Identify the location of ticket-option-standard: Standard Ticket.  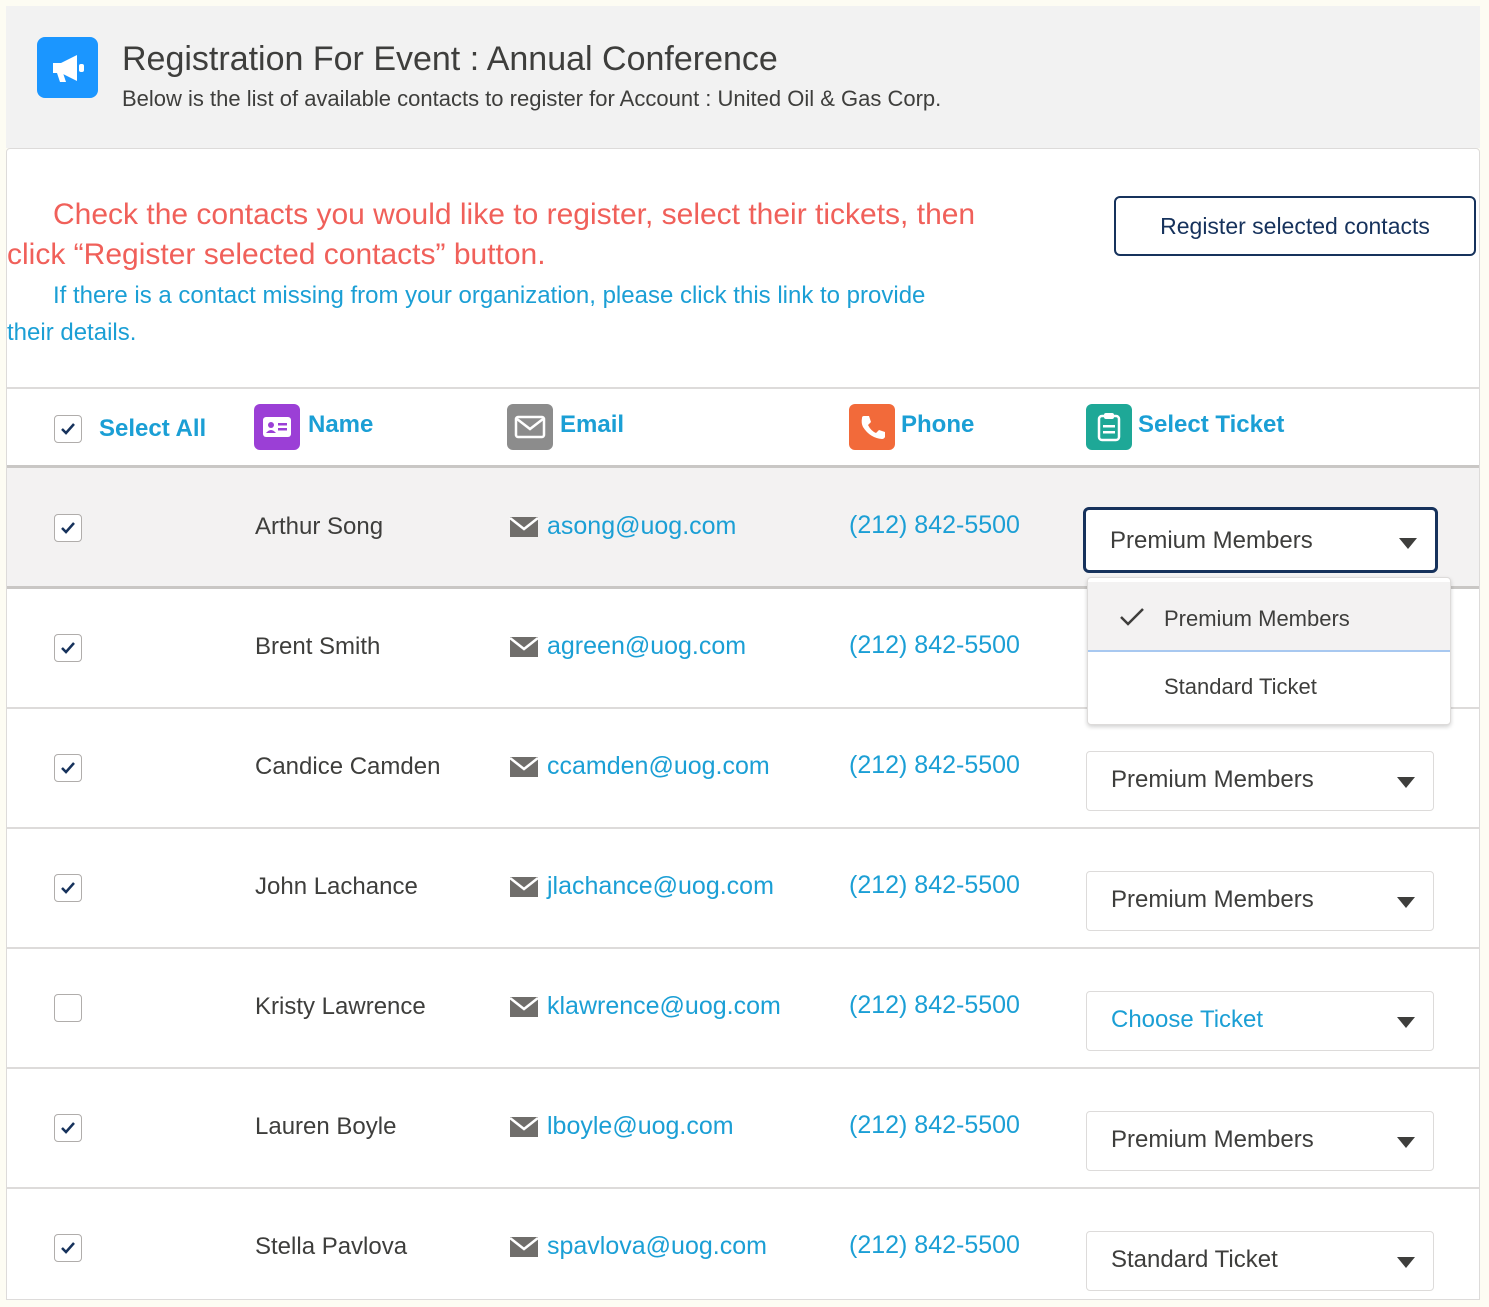
(1269, 687).